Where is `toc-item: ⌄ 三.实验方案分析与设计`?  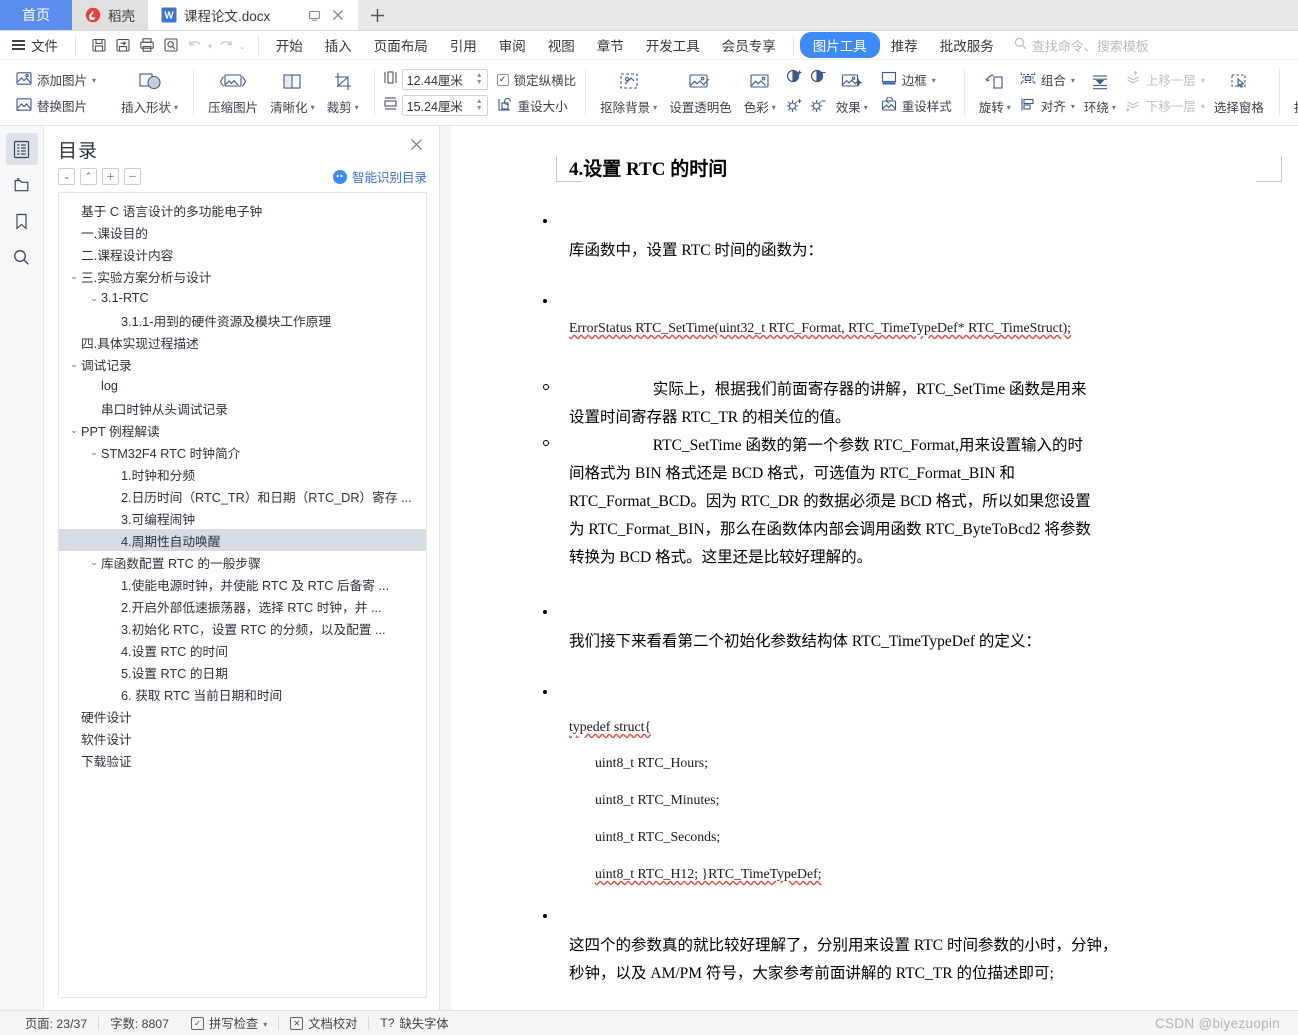 toc-item: ⌄ 三.实验方案分析与设计 is located at coordinates (242, 276).